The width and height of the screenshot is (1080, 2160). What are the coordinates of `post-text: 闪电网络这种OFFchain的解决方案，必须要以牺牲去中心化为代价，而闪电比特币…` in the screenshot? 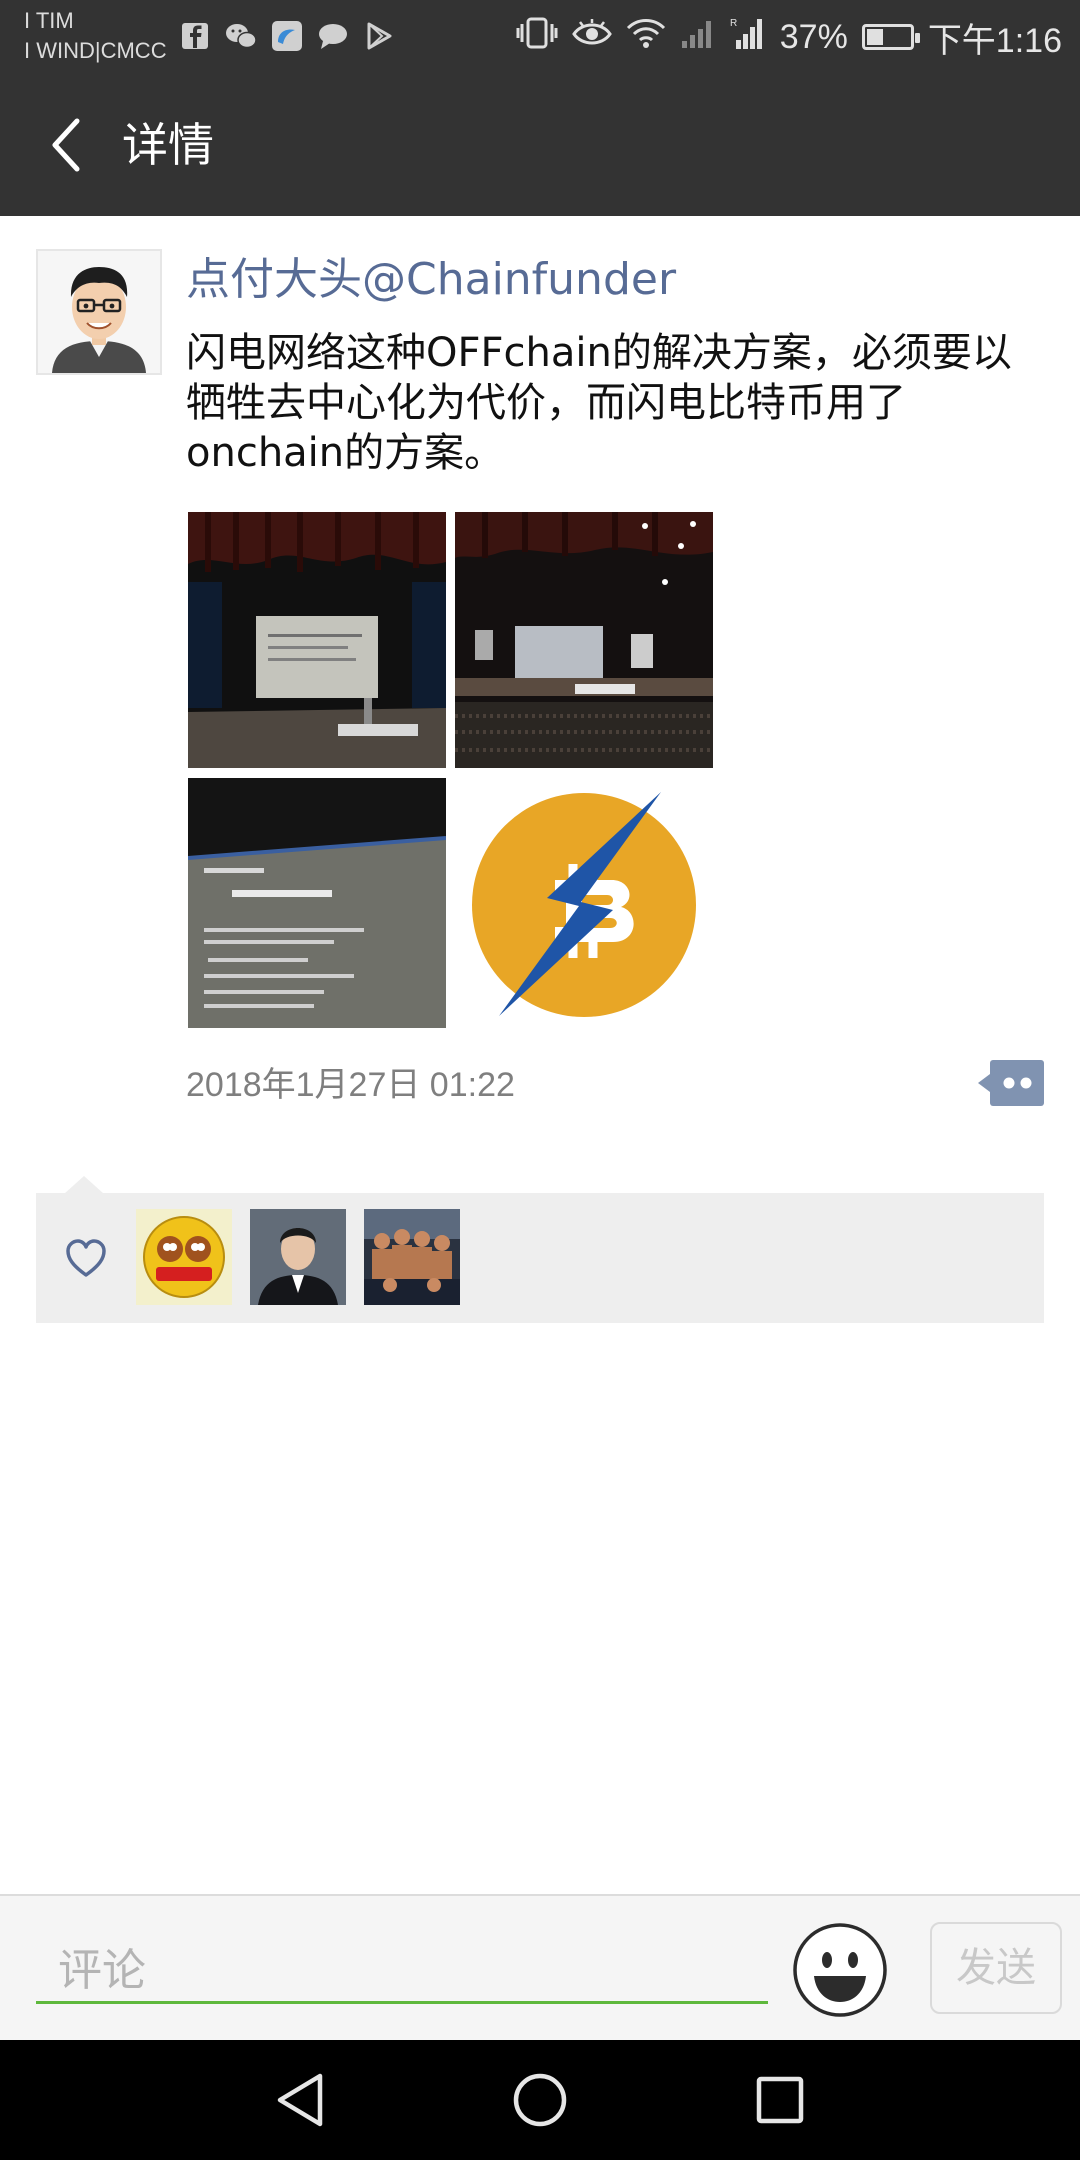 It's located at (599, 403).